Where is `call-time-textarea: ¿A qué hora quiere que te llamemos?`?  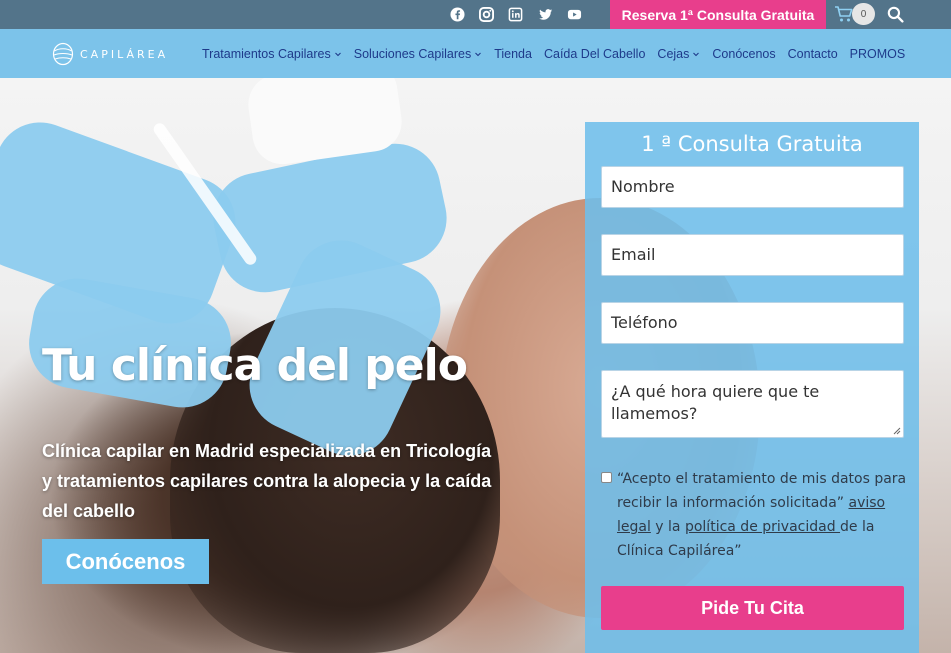 call-time-textarea: ¿A qué hora quiere que te llamemos? is located at coordinates (752, 404).